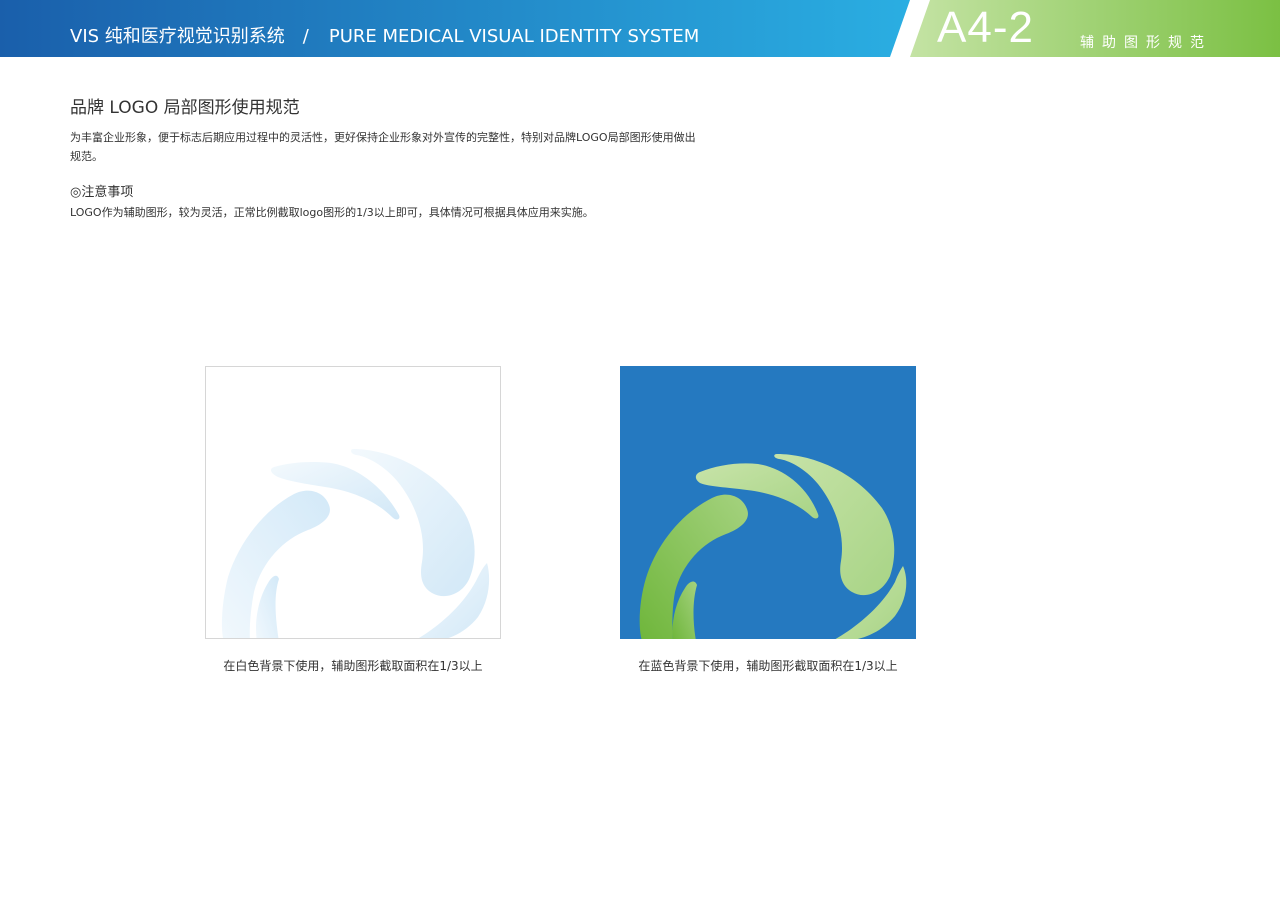 This screenshot has width=1280, height=905. Describe the element at coordinates (773, 546) in the screenshot. I see `logo-fragment-green` at that location.